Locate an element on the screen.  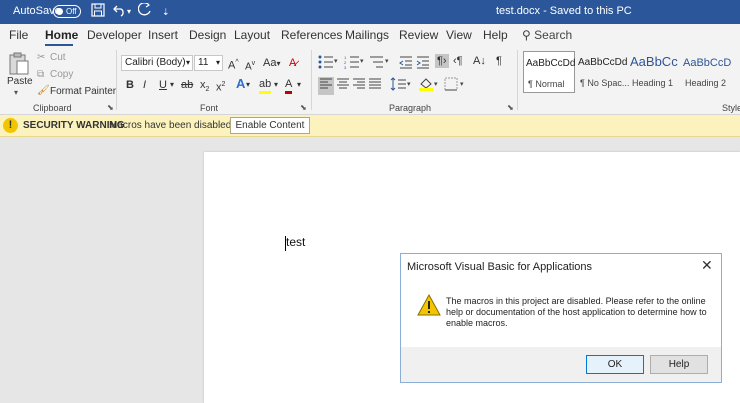
tab-view: View is located at coordinates (459, 35).